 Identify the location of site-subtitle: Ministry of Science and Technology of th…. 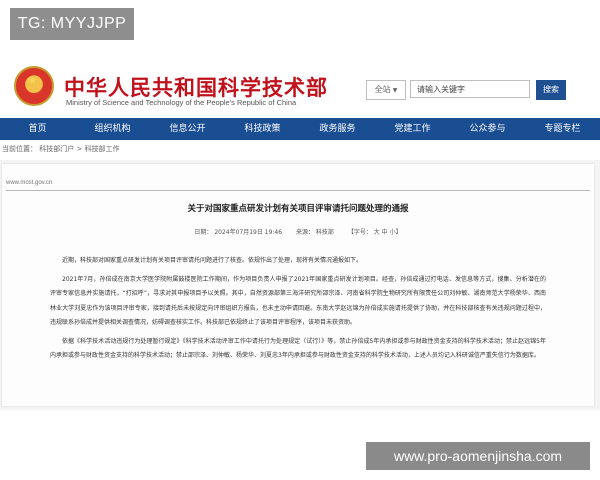
(181, 102).